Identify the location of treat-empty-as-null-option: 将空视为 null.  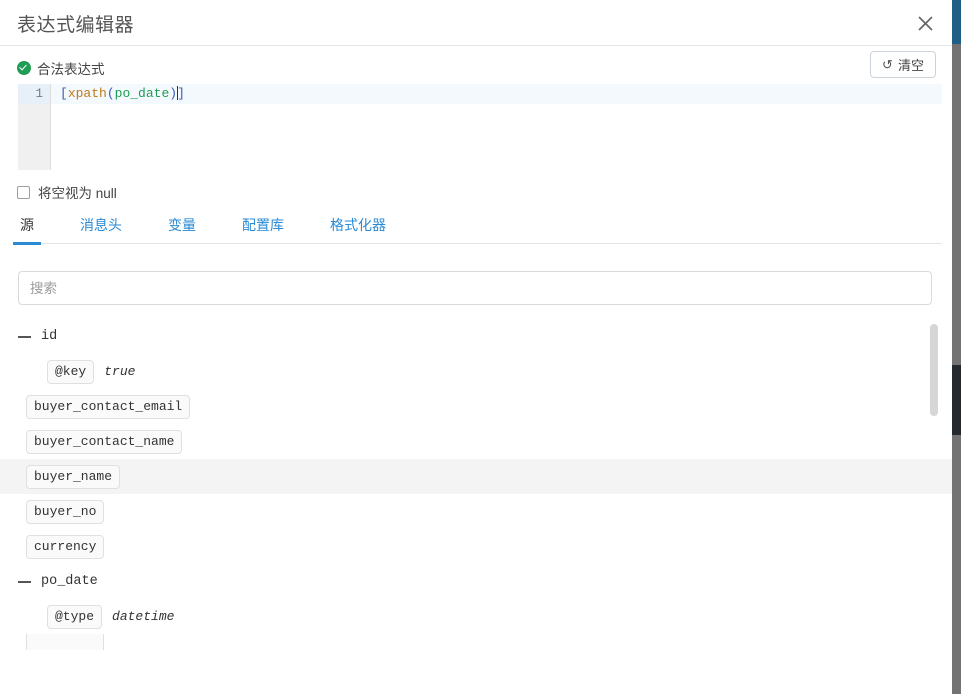
(67, 192).